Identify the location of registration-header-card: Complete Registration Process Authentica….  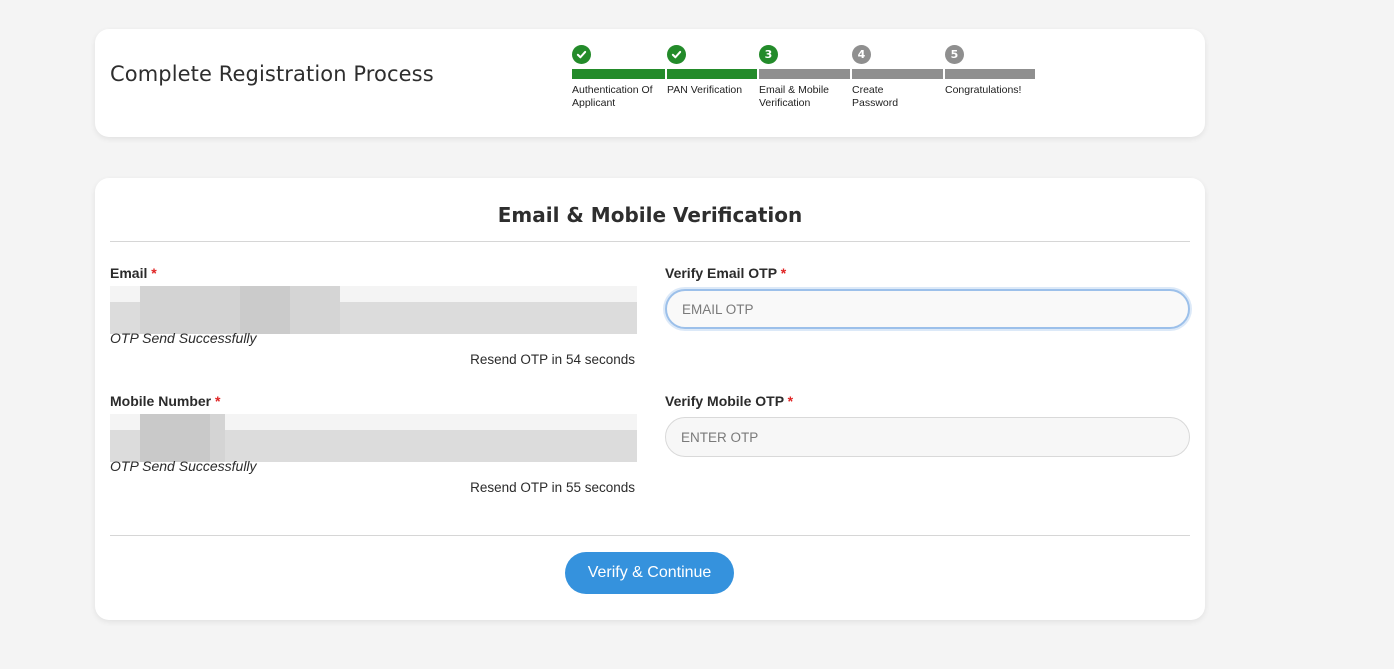
(650, 83).